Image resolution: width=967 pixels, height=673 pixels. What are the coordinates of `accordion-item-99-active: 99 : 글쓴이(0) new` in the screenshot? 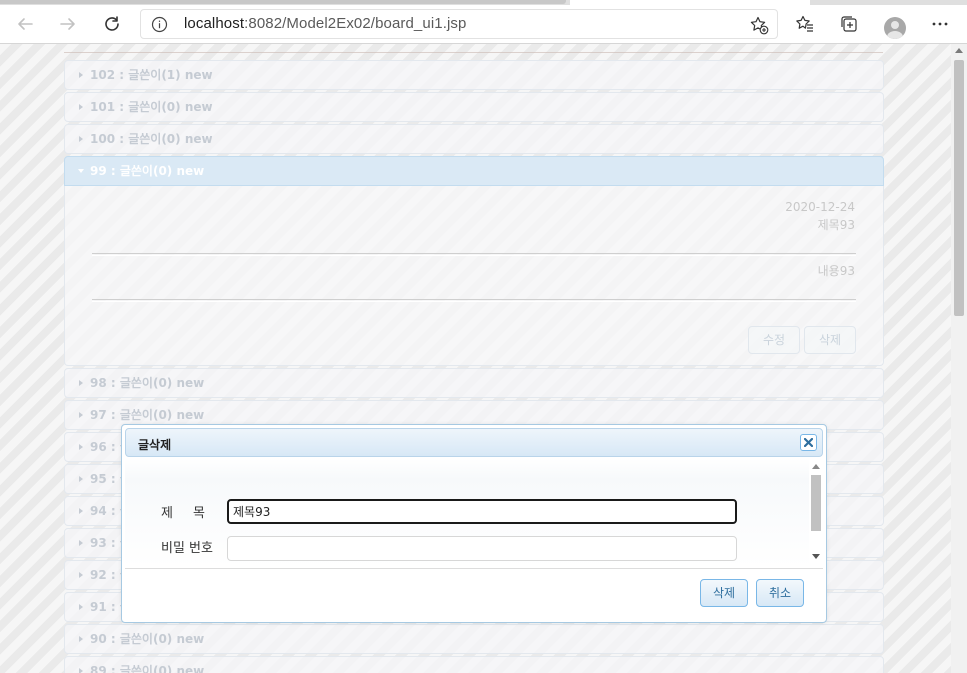 It's located at (474, 171).